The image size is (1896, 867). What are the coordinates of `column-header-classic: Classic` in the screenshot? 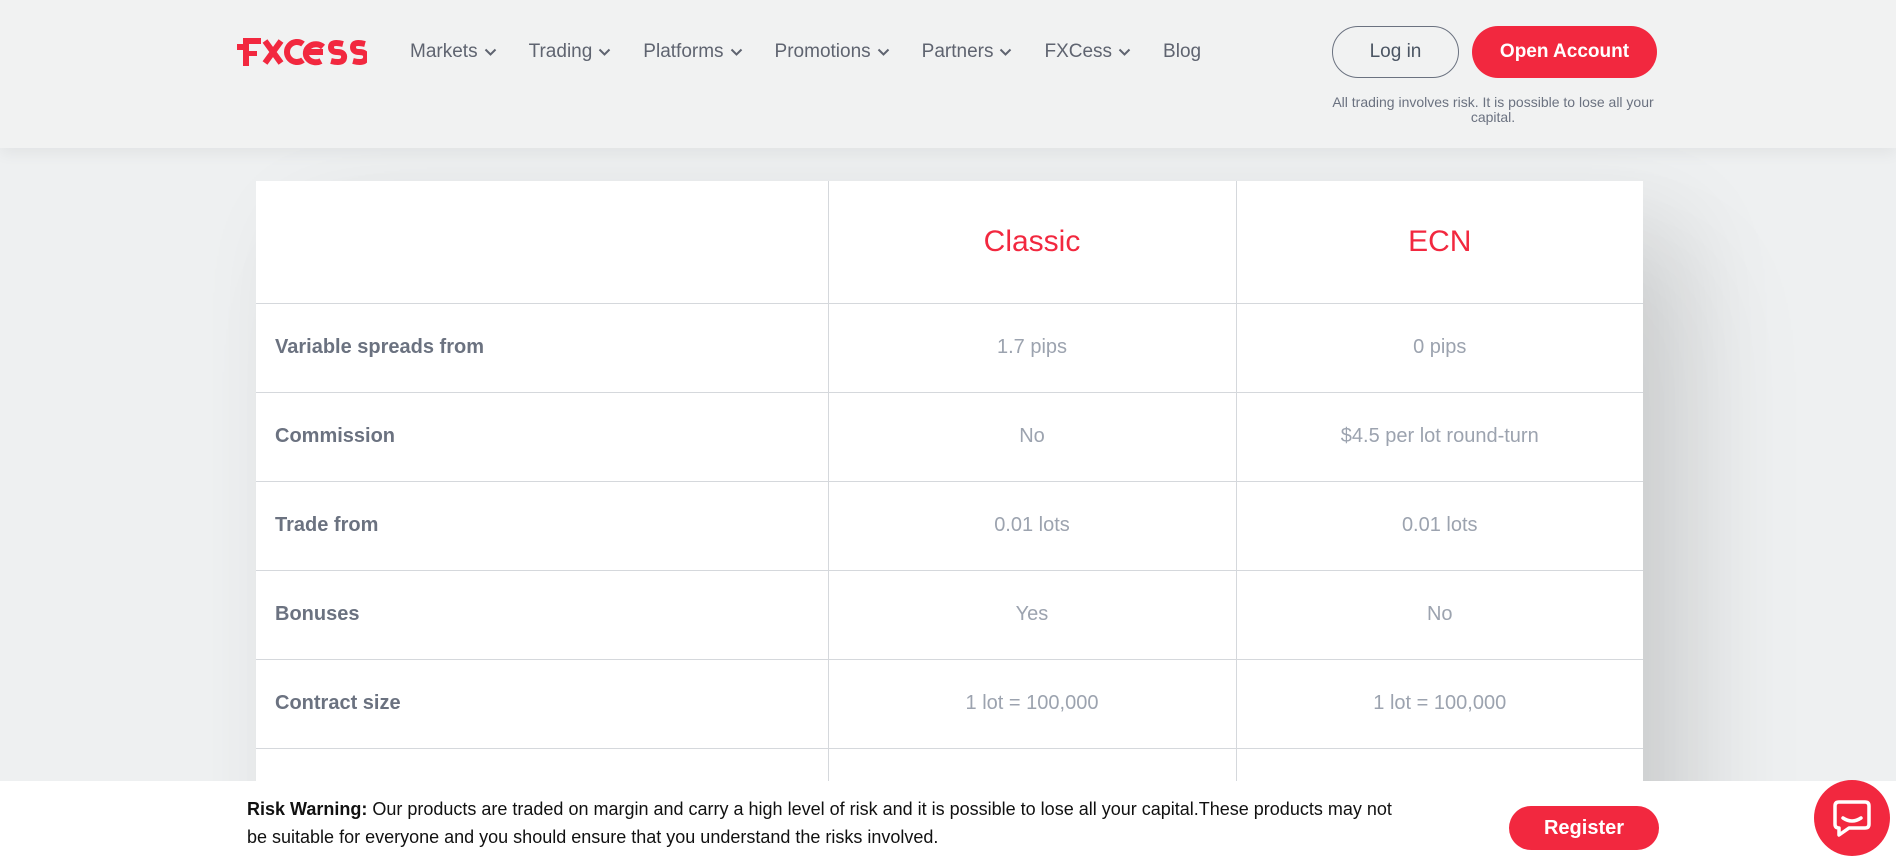 It's located at (1032, 242).